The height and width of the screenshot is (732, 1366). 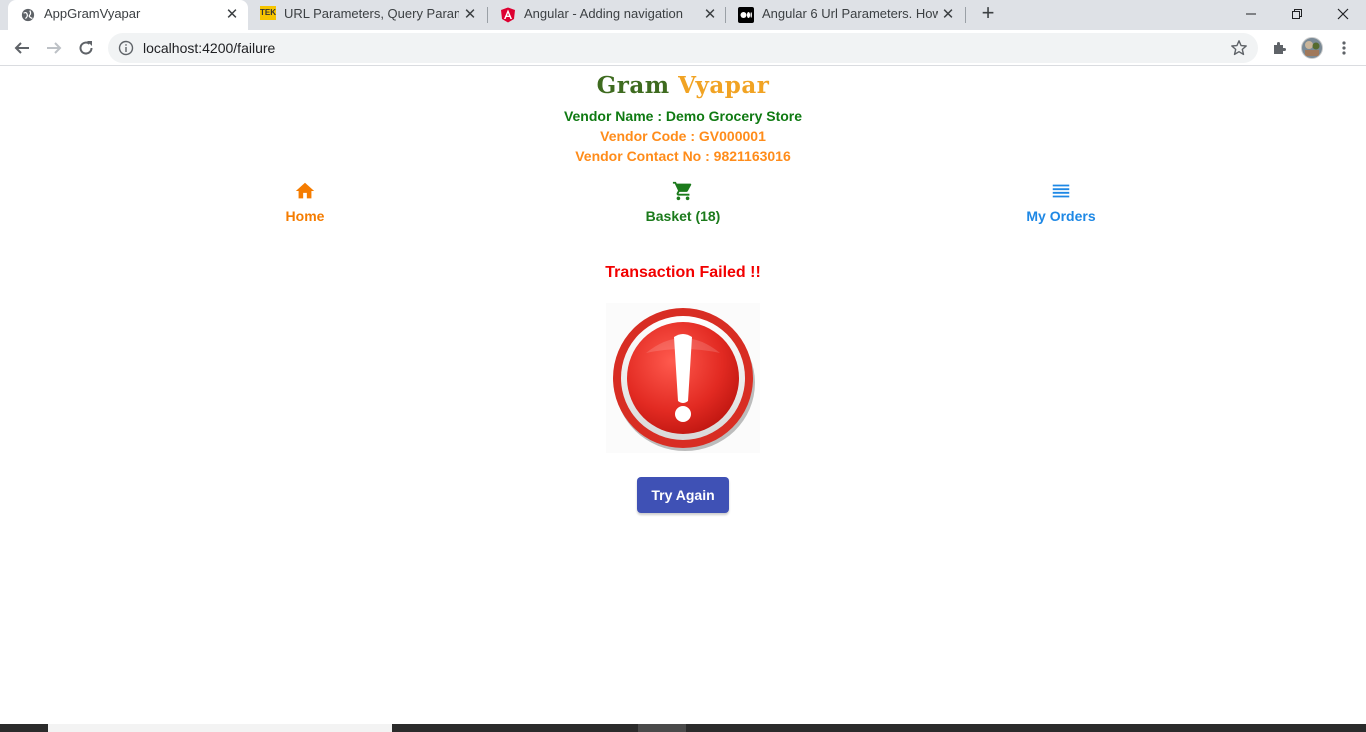 What do you see at coordinates (126, 48) in the screenshot?
I see `info-icon` at bounding box center [126, 48].